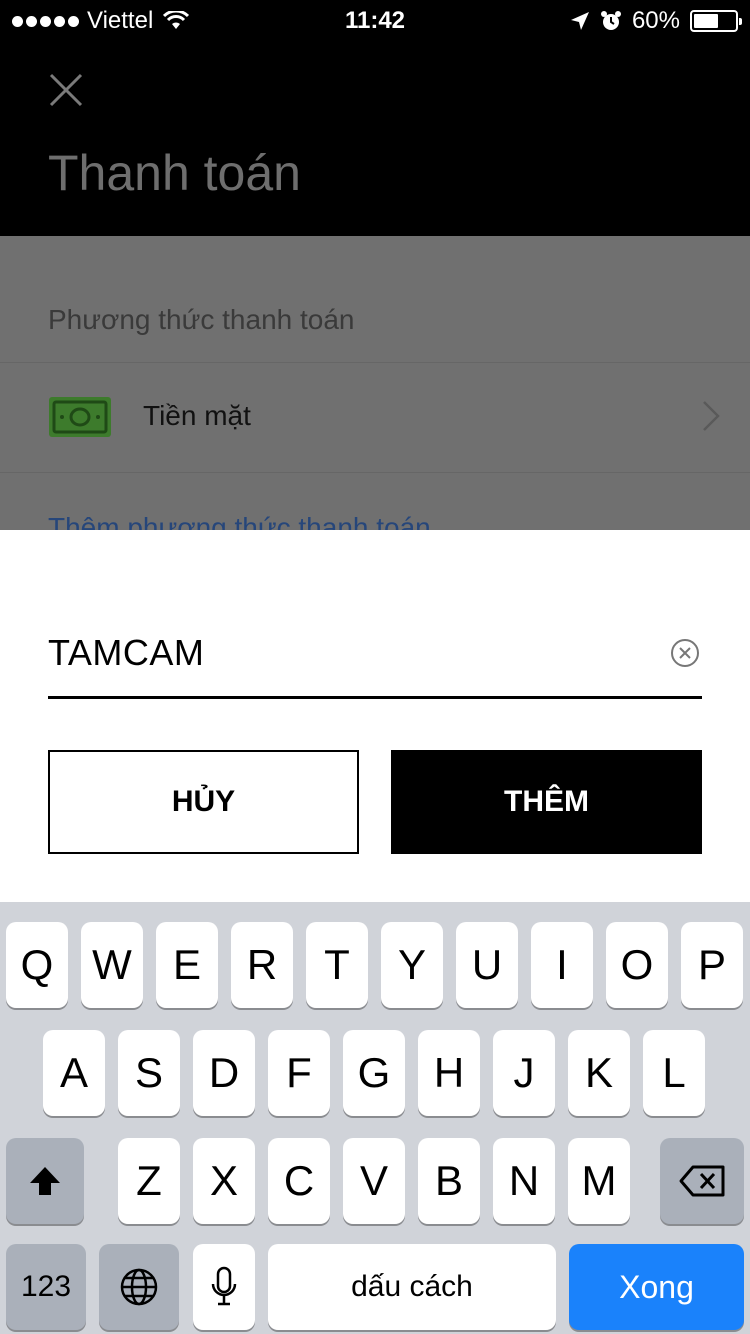 The image size is (750, 1334). I want to click on globe-key, so click(139, 1287).